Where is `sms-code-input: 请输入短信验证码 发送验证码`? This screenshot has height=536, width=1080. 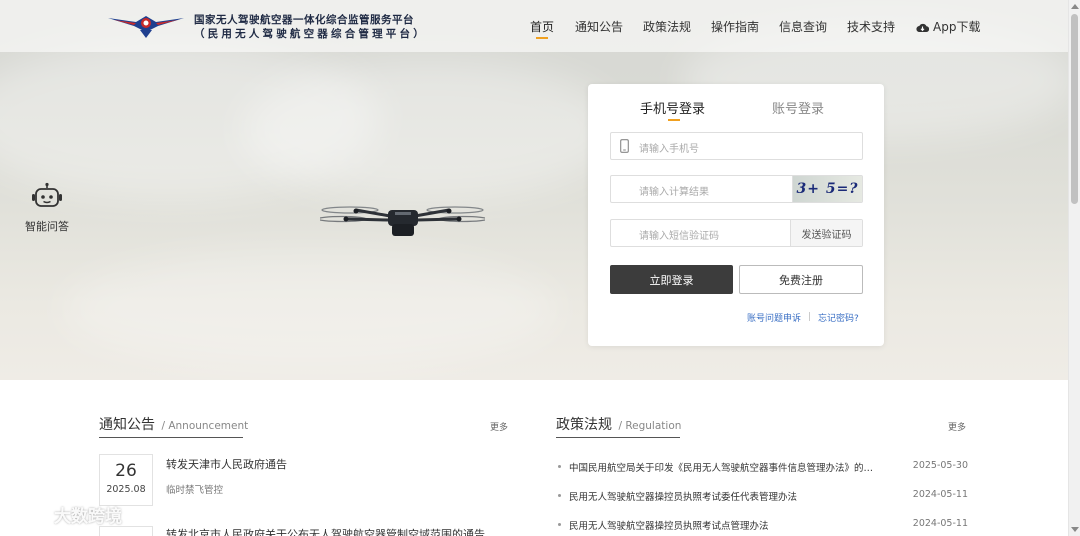
sms-code-input: 请输入短信验证码 发送验证码 is located at coordinates (736, 233).